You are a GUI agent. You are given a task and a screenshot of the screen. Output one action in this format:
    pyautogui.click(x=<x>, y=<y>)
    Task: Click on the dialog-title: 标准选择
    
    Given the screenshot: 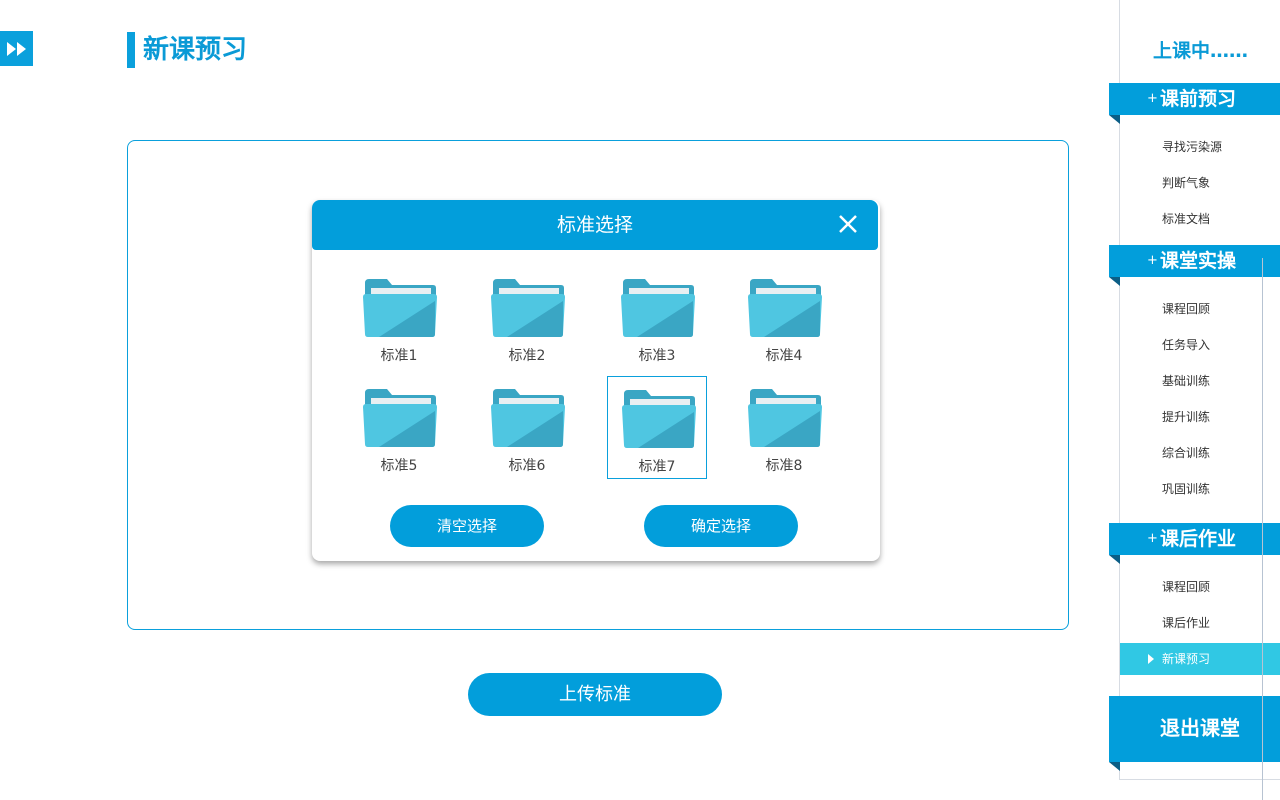 What is the action you would take?
    pyautogui.click(x=594, y=225)
    